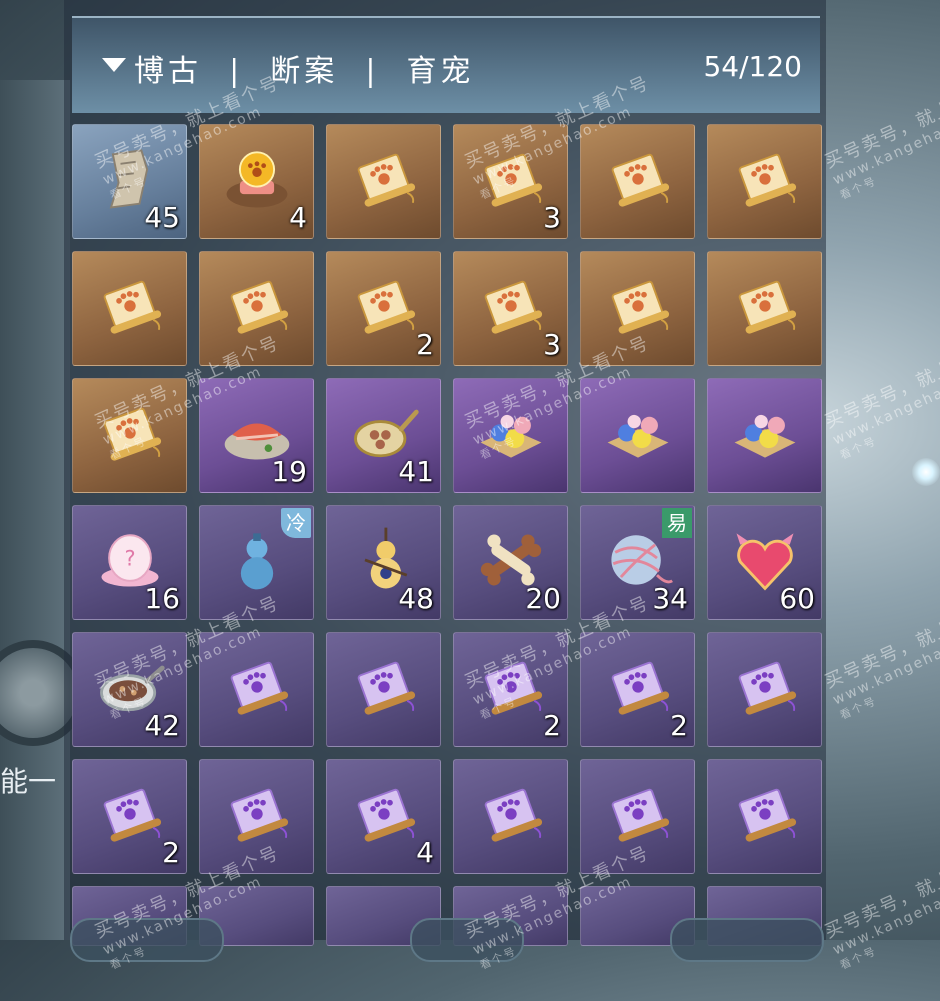 The height and width of the screenshot is (1001, 940). Describe the element at coordinates (43, 510) in the screenshot. I see `background-left-scenery: 能一` at that location.